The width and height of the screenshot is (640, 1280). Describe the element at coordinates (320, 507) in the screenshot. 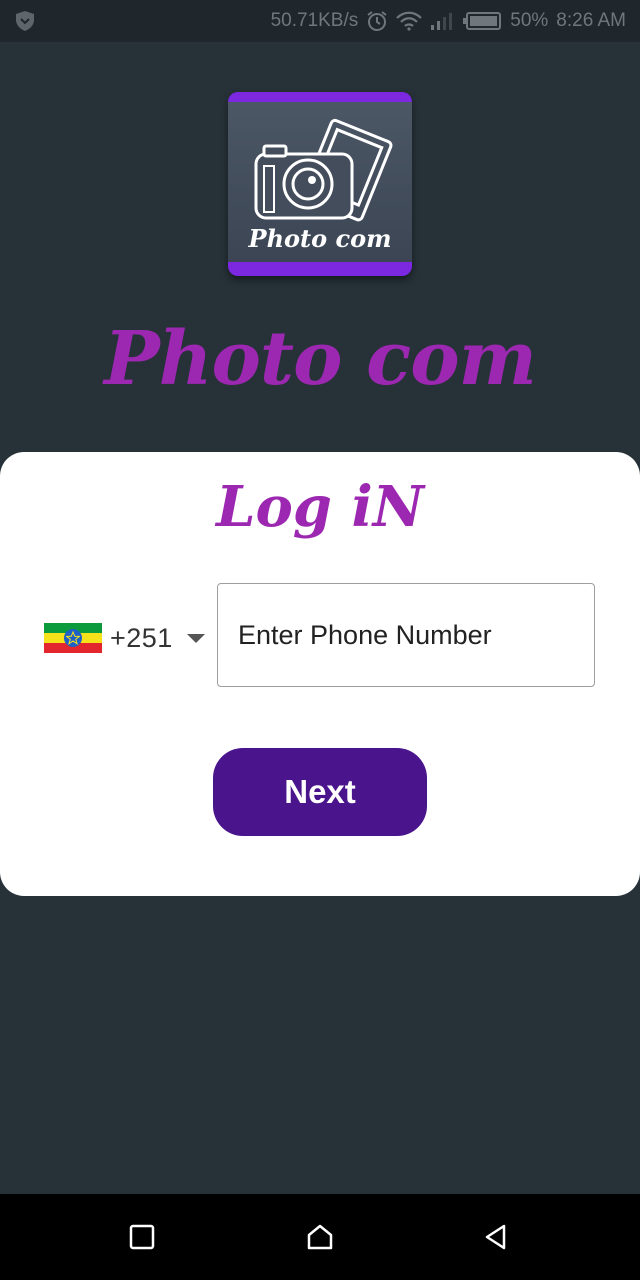

I see `login-title: Log iN` at that location.